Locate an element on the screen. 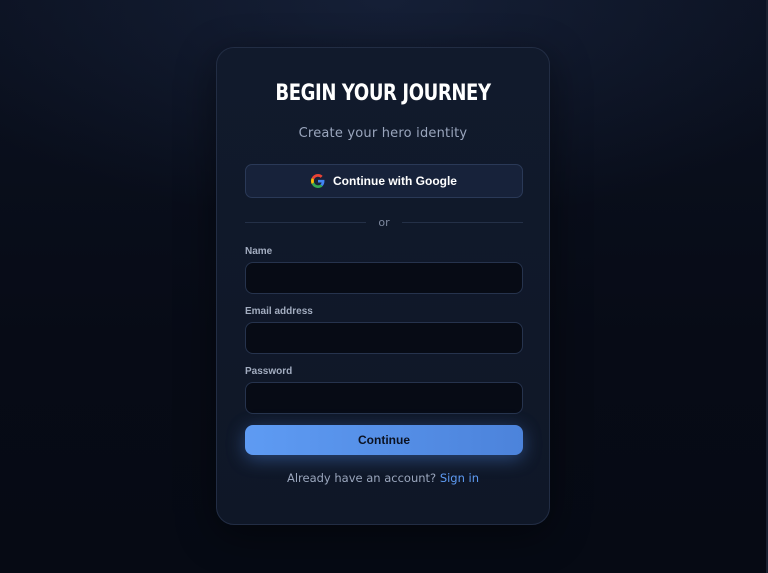 Image resolution: width=768 pixels, height=573 pixels. continue-button: Continue is located at coordinates (384, 440).